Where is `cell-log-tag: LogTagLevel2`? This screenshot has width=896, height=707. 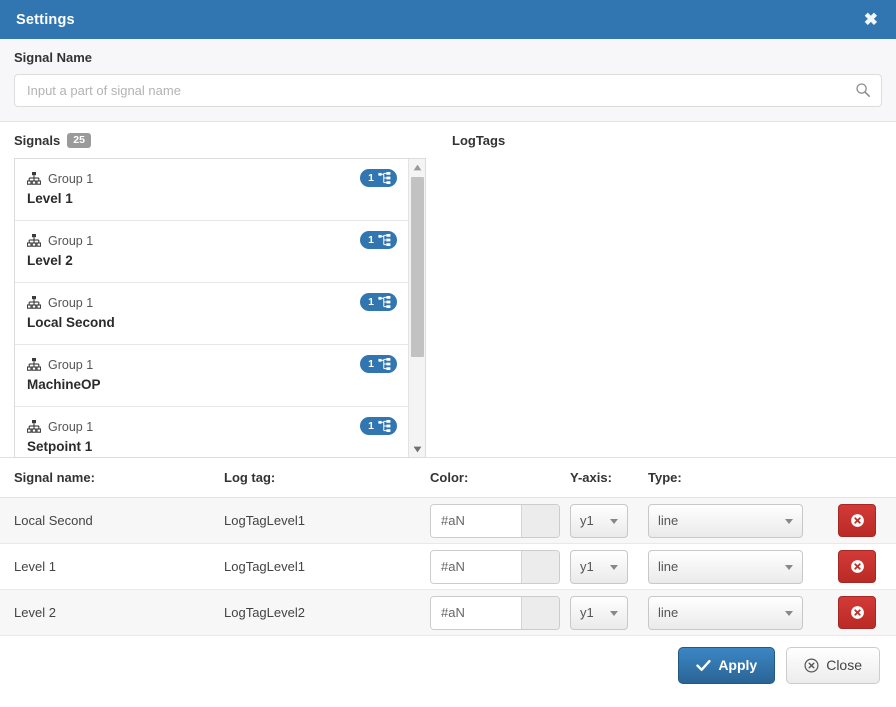 cell-log-tag: LogTagLevel2 is located at coordinates (327, 612).